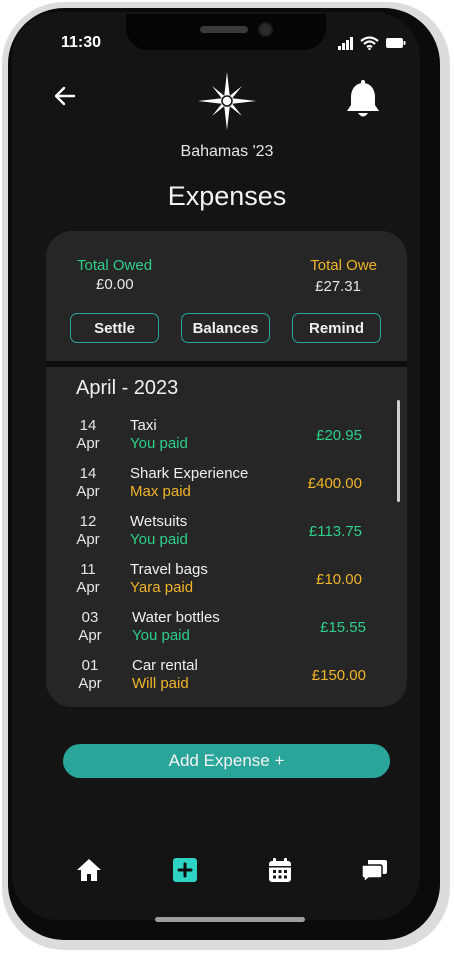 This screenshot has height=954, width=454. Describe the element at coordinates (216, 536) in the screenshot. I see `expense-row: 12 Apr Wetsuits You paid £113.75` at that location.